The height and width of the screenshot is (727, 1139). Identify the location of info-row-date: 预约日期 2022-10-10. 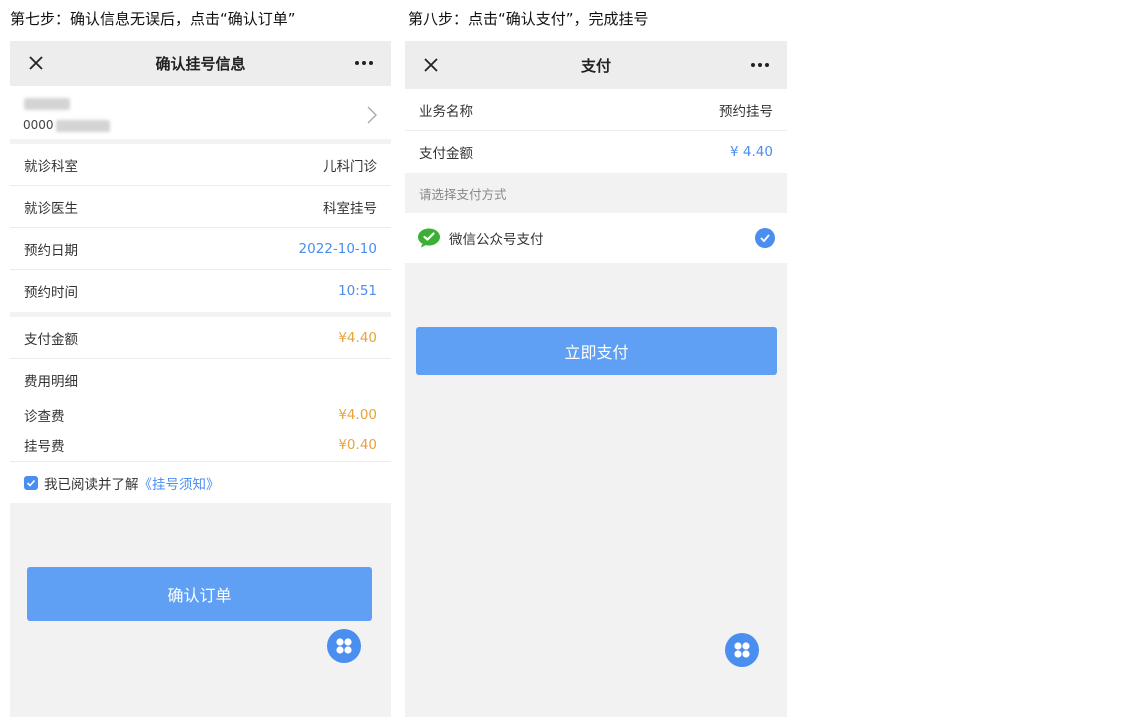
(200, 249).